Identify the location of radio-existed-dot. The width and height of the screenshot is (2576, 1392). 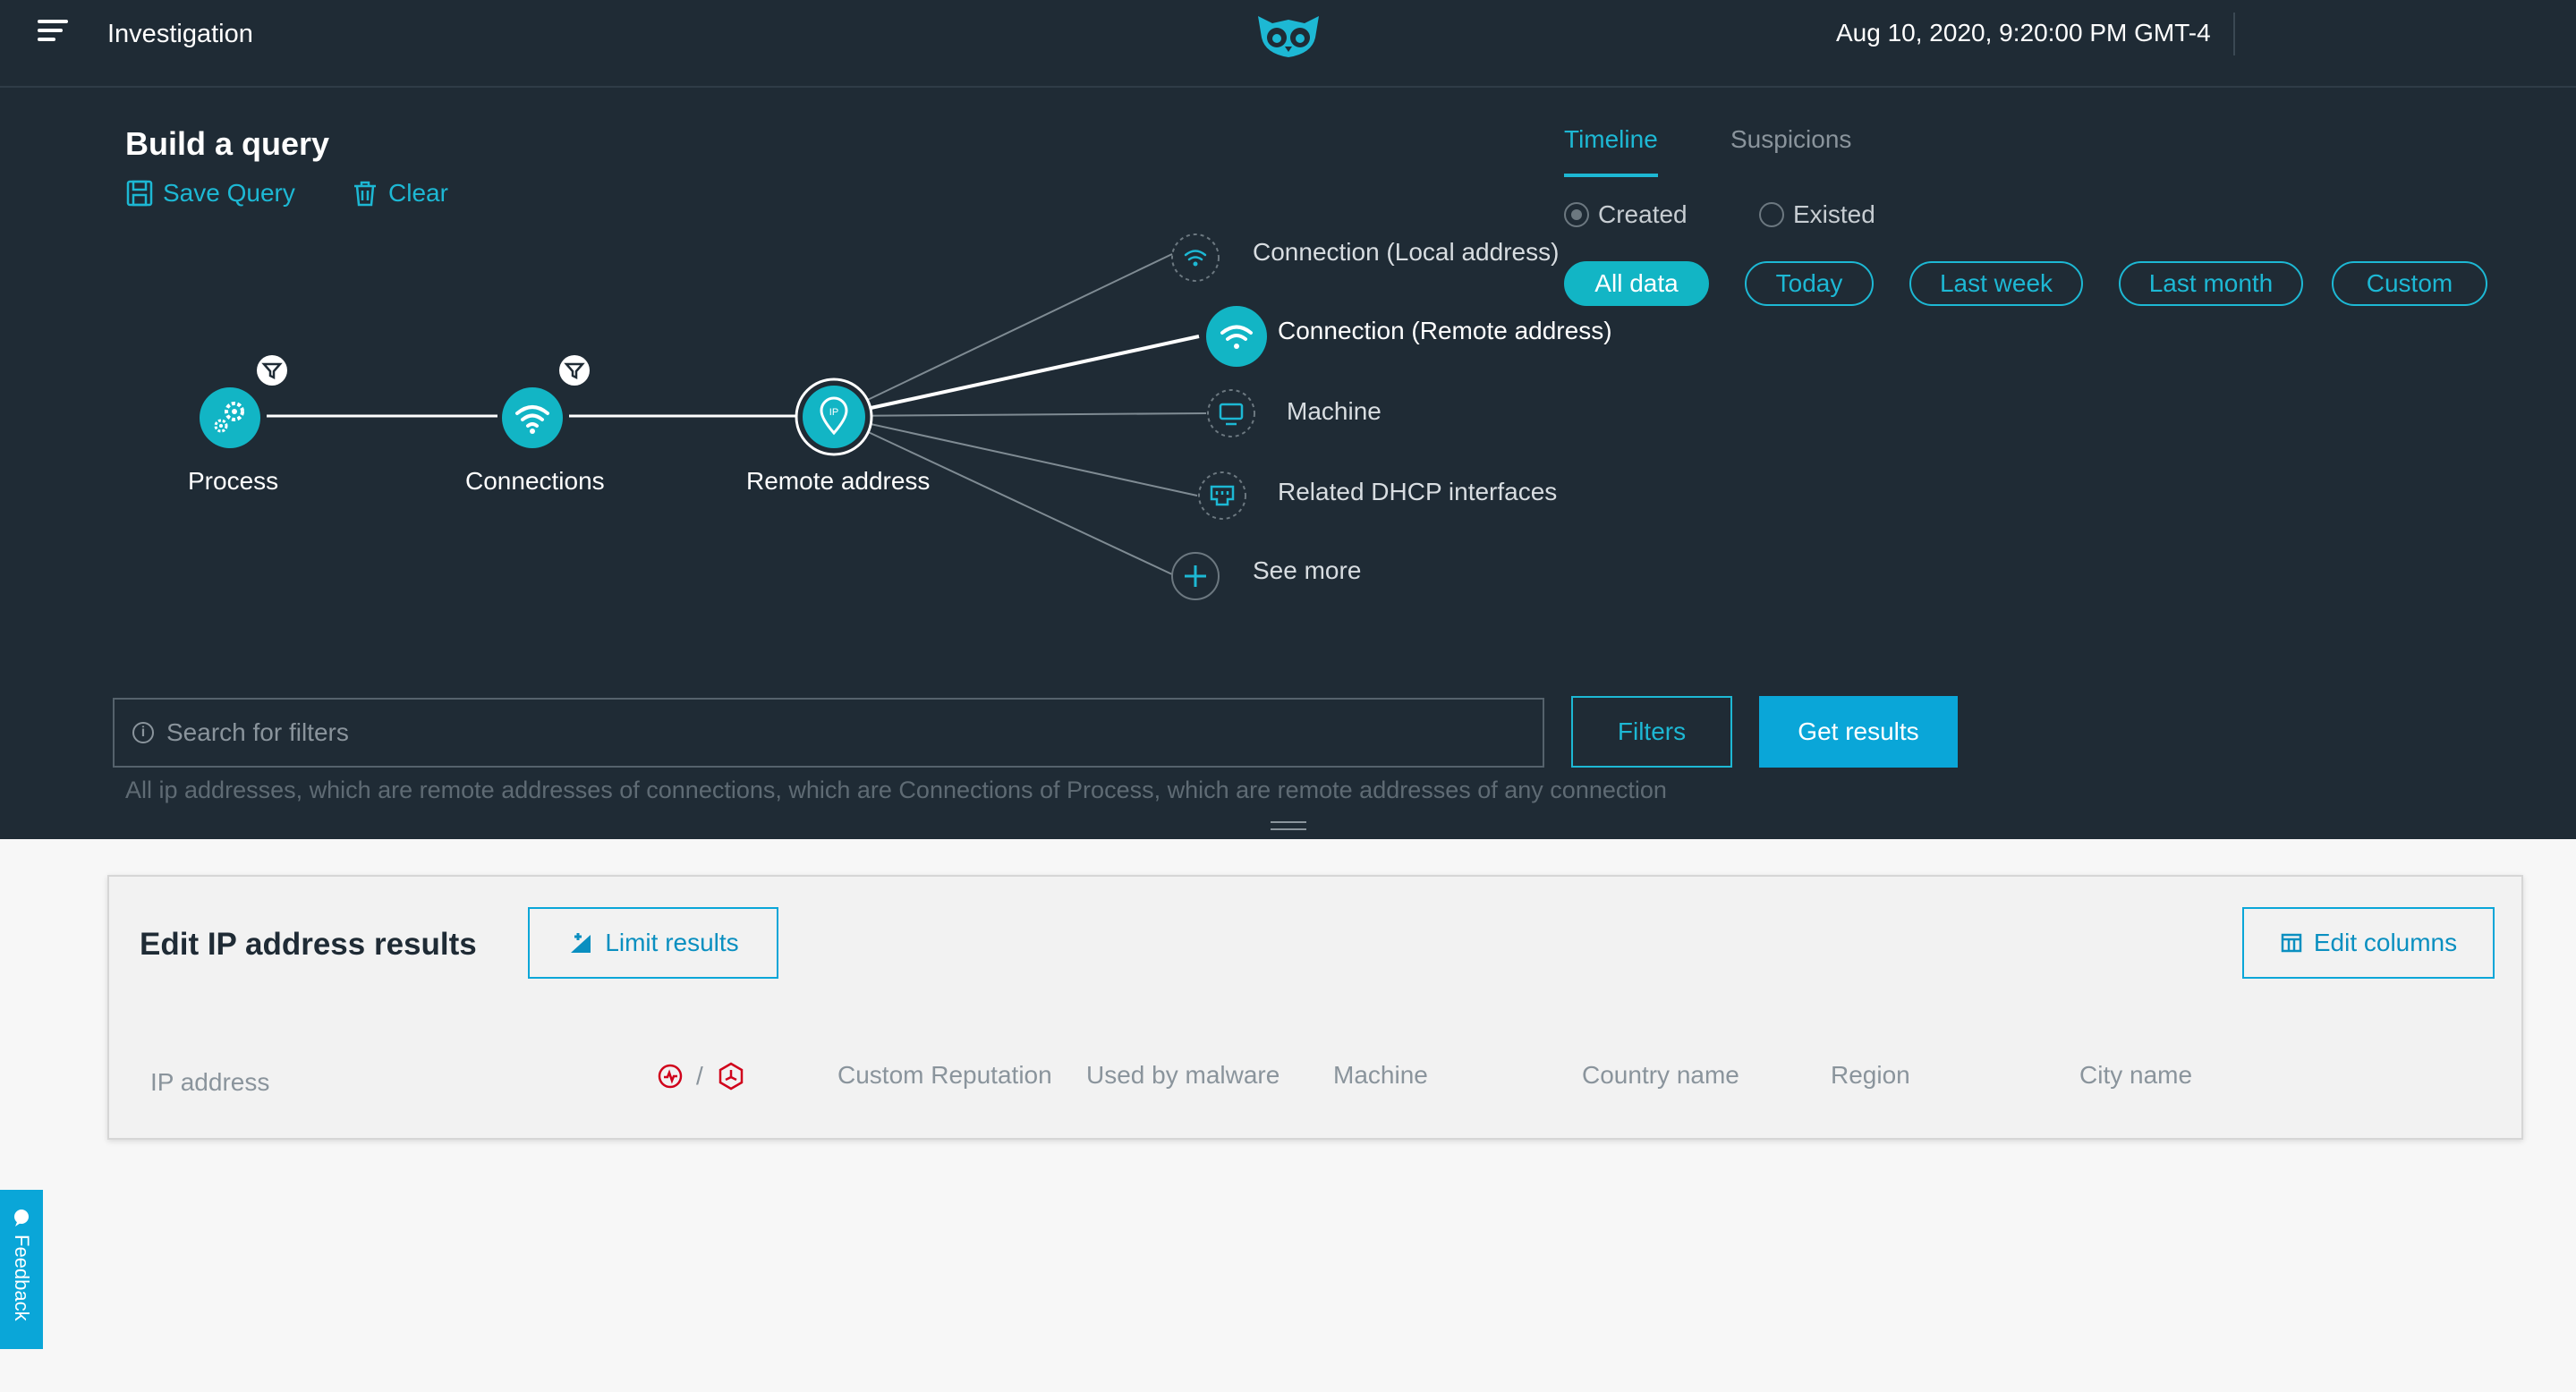
(1771, 214).